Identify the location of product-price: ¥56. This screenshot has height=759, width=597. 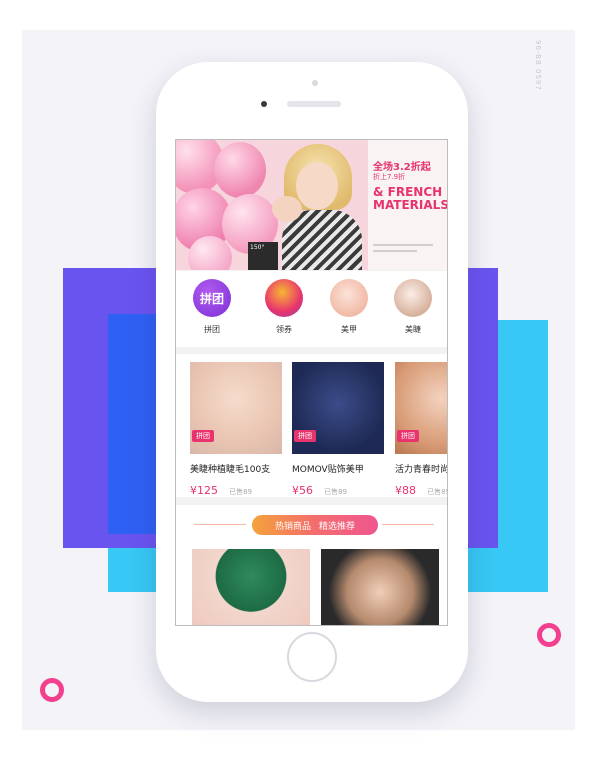
(302, 490).